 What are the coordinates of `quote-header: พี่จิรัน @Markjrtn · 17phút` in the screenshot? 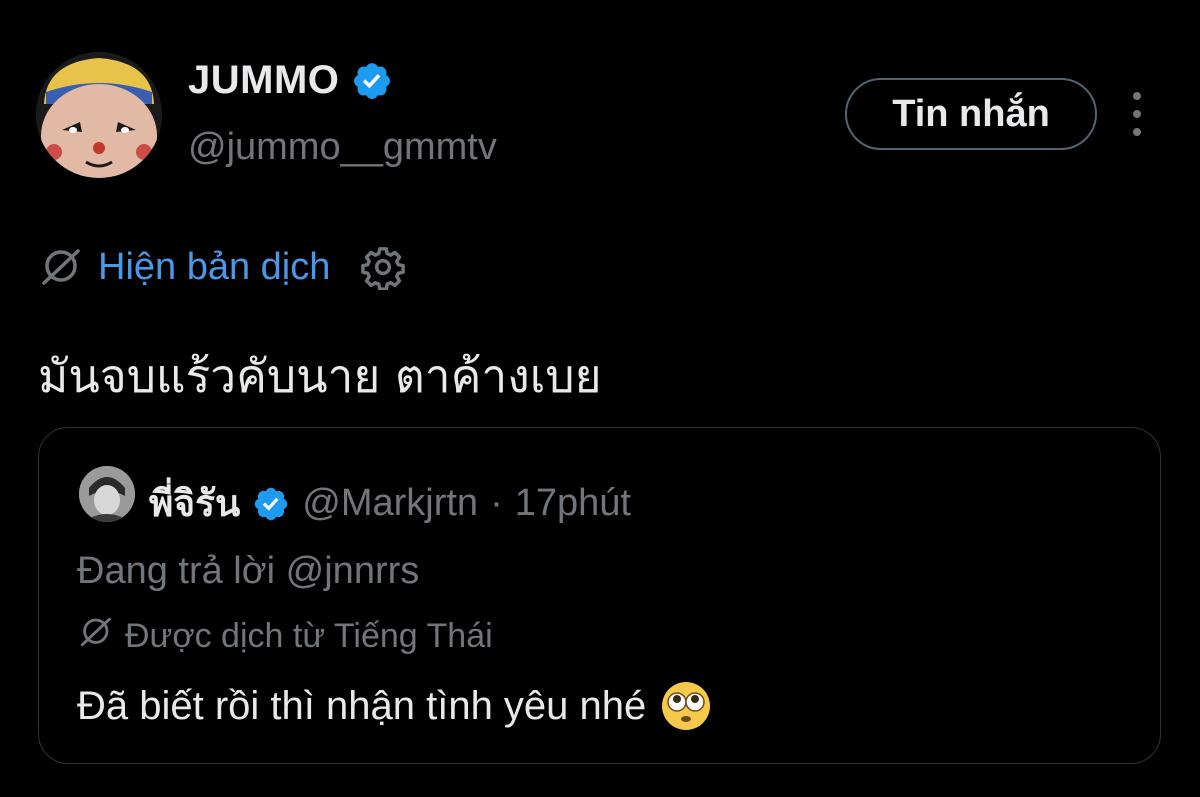 It's located at (390, 503).